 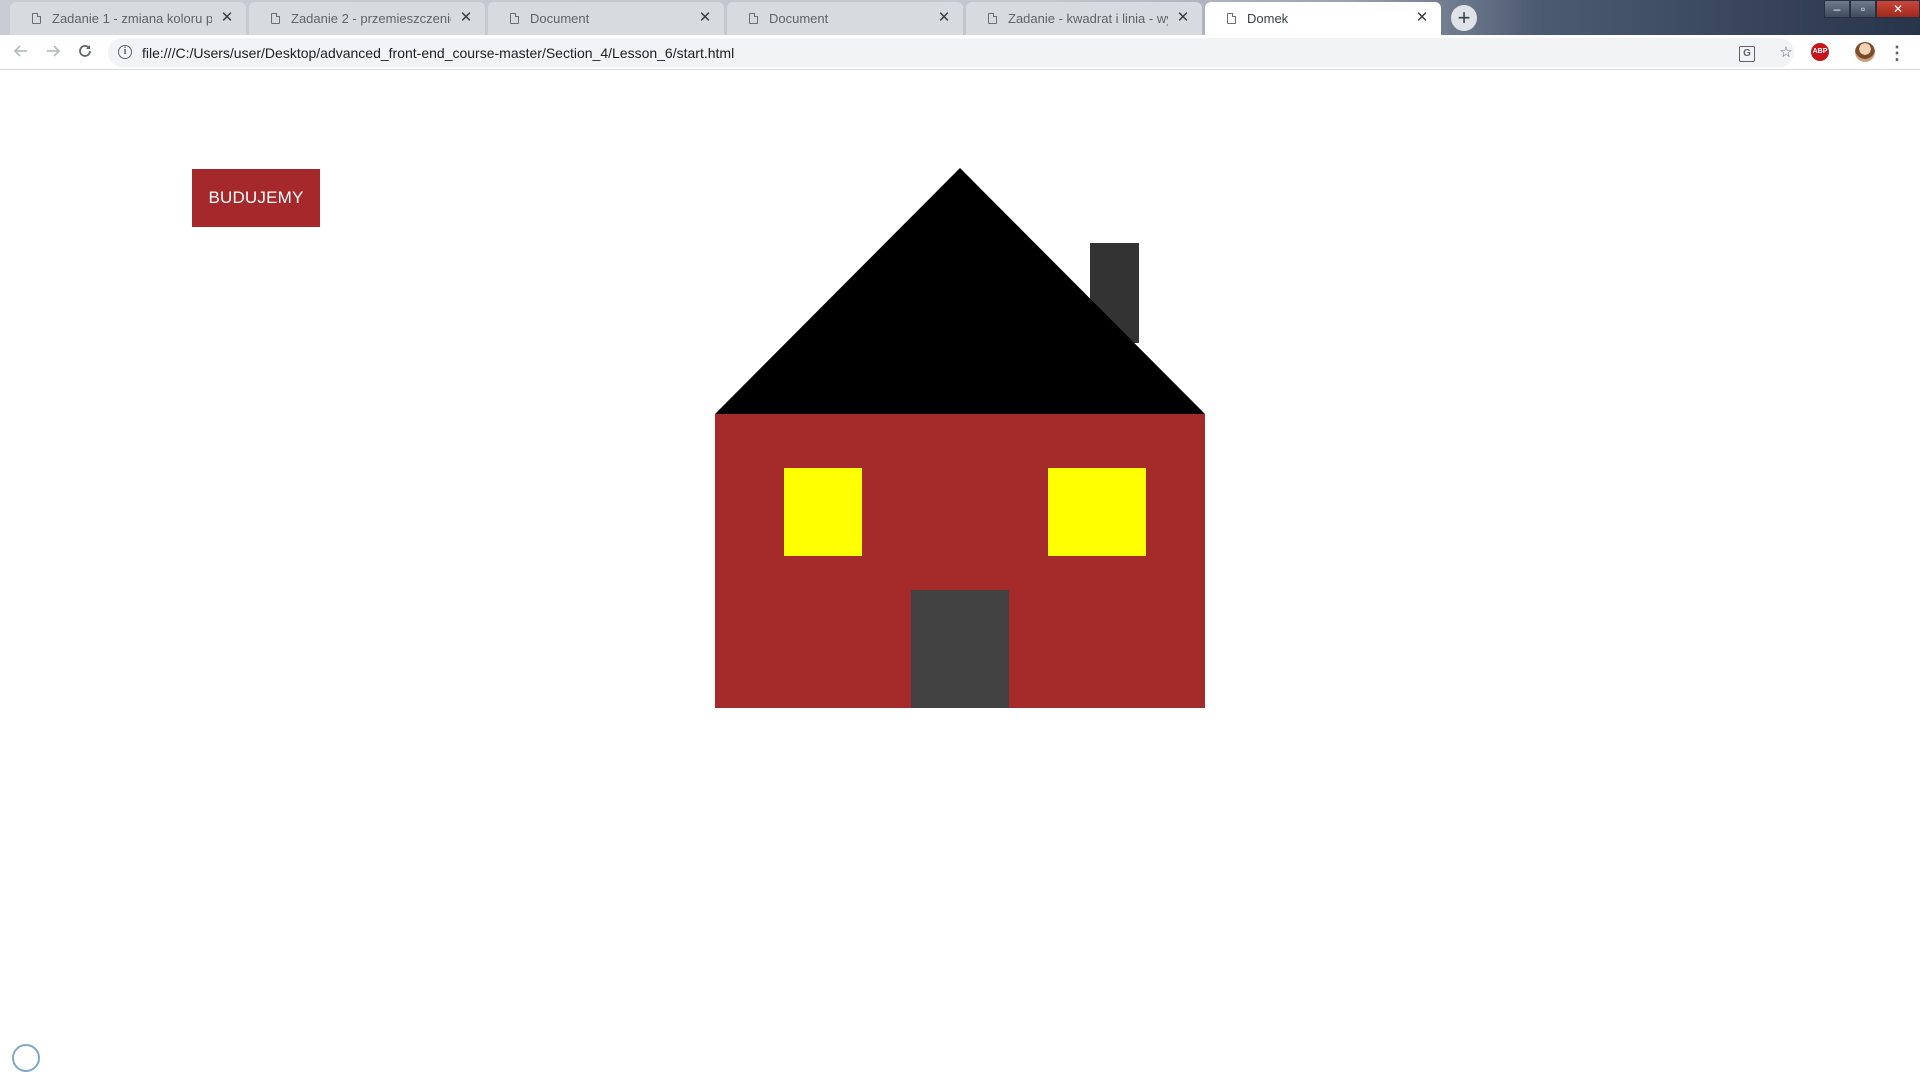 What do you see at coordinates (1897, 53) in the screenshot?
I see `kebab-menu-icon: ⋮` at bounding box center [1897, 53].